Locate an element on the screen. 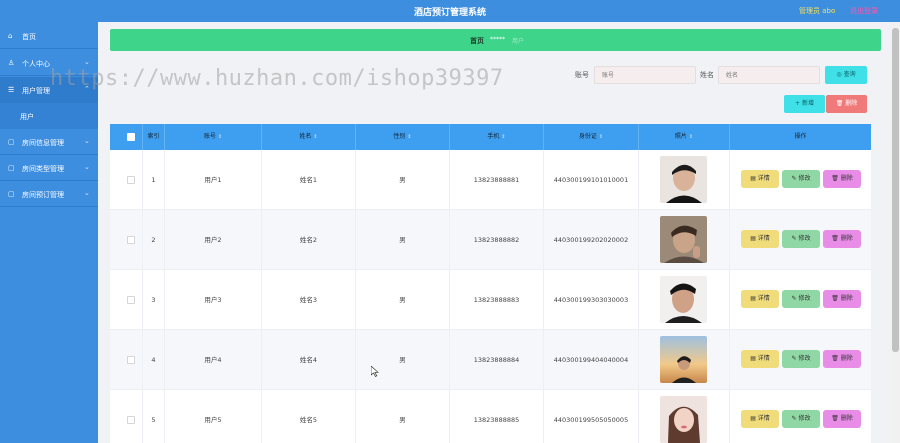 Image resolution: width=900 pixels, height=443 pixels. user-icon: ♙ is located at coordinates (11, 63).